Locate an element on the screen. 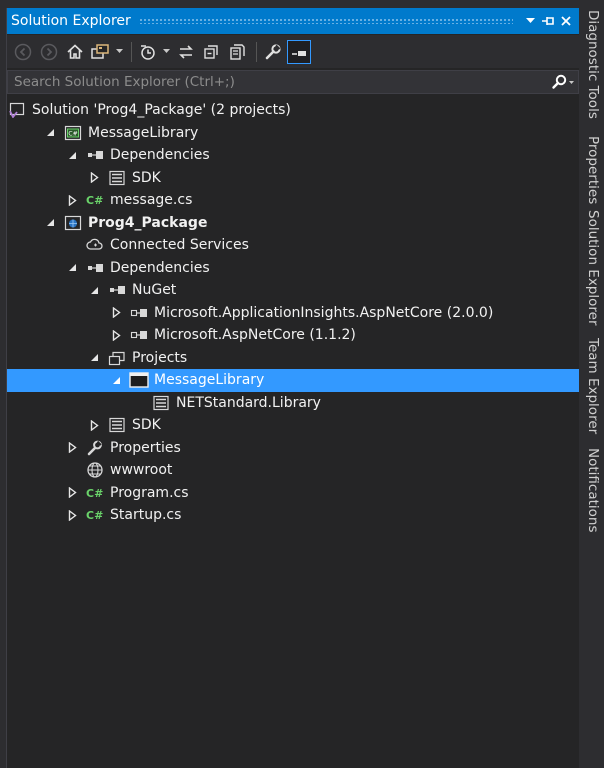  tree-node: Microsoft.AspNetCore (1.1.2) is located at coordinates (293, 335).